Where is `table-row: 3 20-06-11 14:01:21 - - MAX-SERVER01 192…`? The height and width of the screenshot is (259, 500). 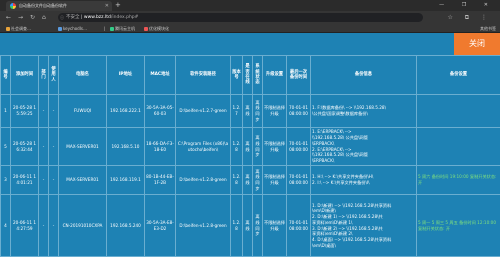 table-row: 3 20-06-11 14:01:21 - - MAX-SERVER01 192… is located at coordinates (250, 180).